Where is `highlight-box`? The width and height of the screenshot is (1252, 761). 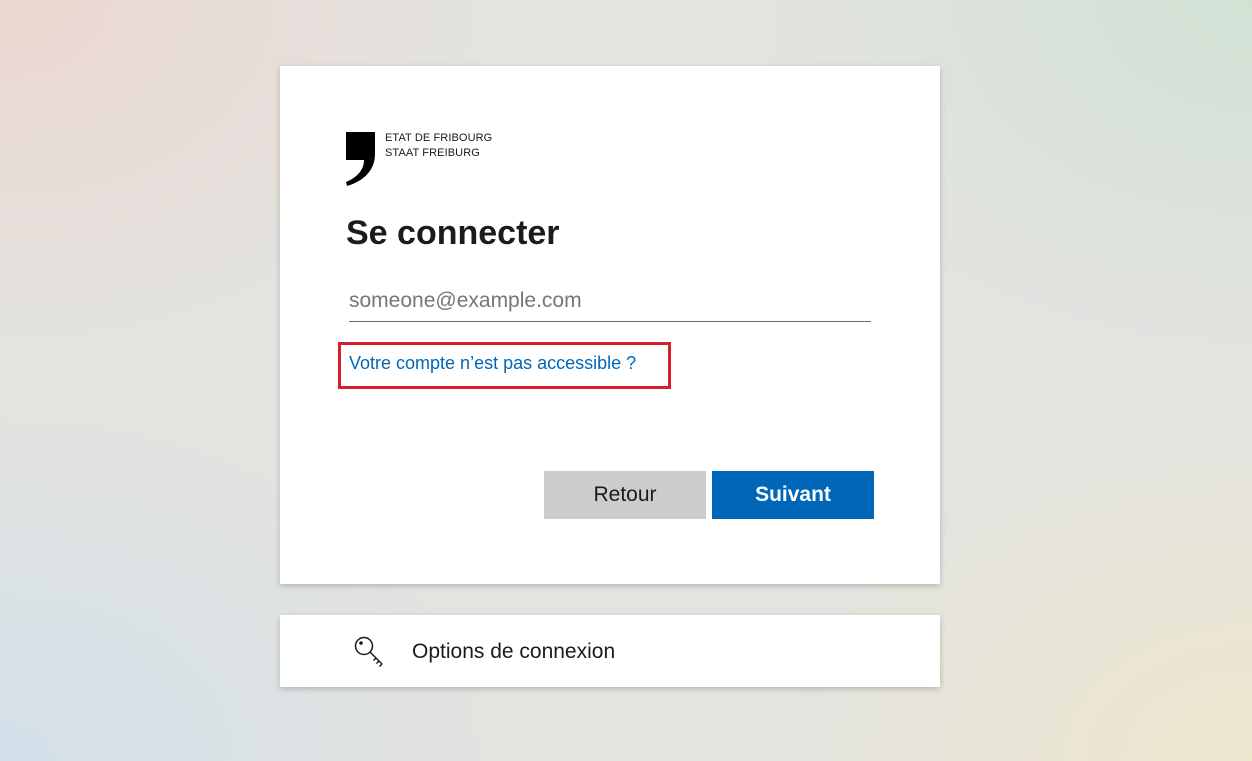 highlight-box is located at coordinates (504, 365).